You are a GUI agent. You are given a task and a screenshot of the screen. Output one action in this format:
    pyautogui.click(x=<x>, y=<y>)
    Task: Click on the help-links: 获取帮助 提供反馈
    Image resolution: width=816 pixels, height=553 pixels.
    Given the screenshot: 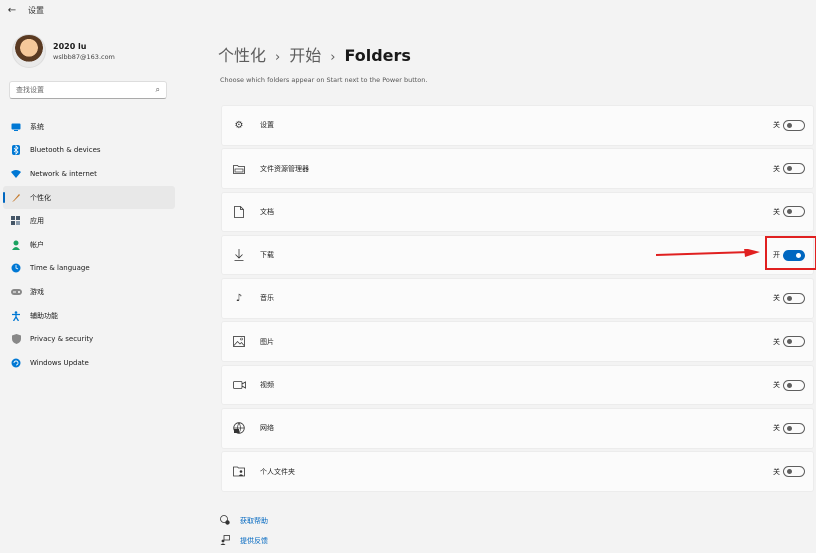 What is the action you would take?
    pyautogui.click(x=244, y=531)
    